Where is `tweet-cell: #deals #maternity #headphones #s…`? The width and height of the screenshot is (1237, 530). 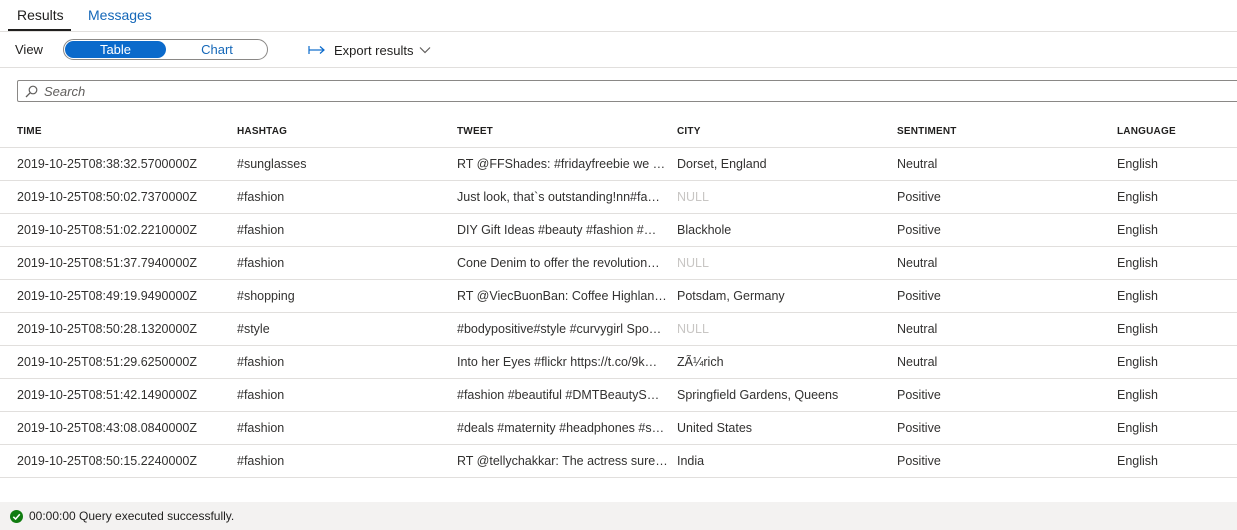 tweet-cell: #deals #maternity #headphones #s… is located at coordinates (561, 428).